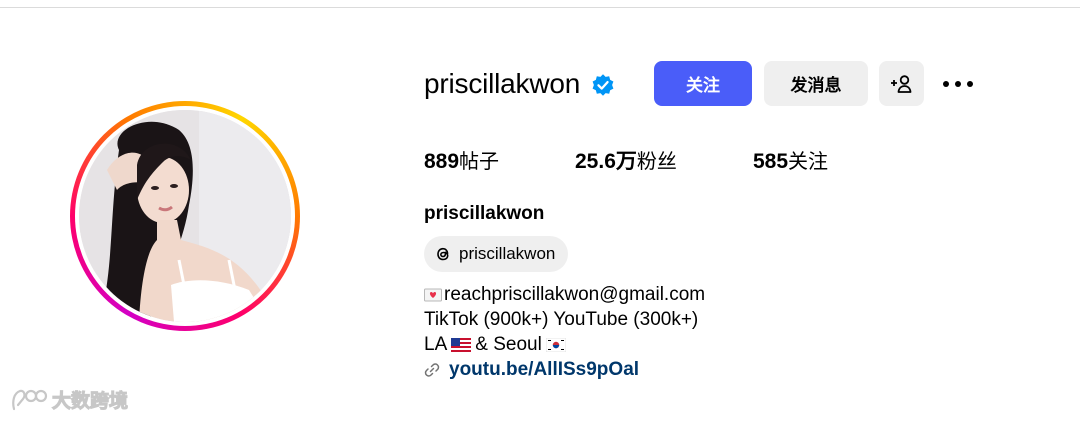 The width and height of the screenshot is (1080, 424). I want to click on more-horizontal-icon, so click(958, 83).